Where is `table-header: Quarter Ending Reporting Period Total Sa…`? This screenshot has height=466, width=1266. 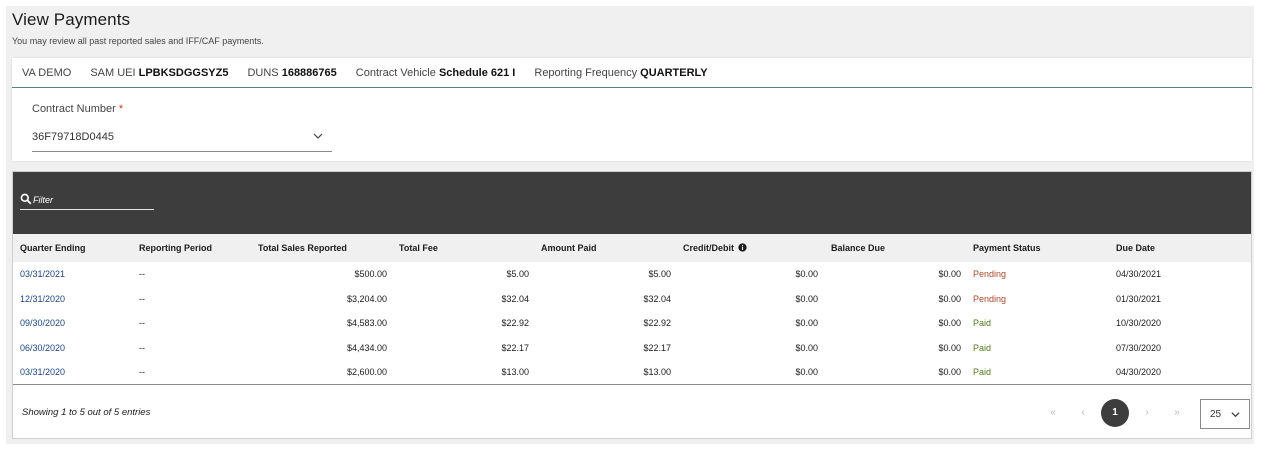 table-header: Quarter Ending Reporting Period Total Sa… is located at coordinates (632, 248).